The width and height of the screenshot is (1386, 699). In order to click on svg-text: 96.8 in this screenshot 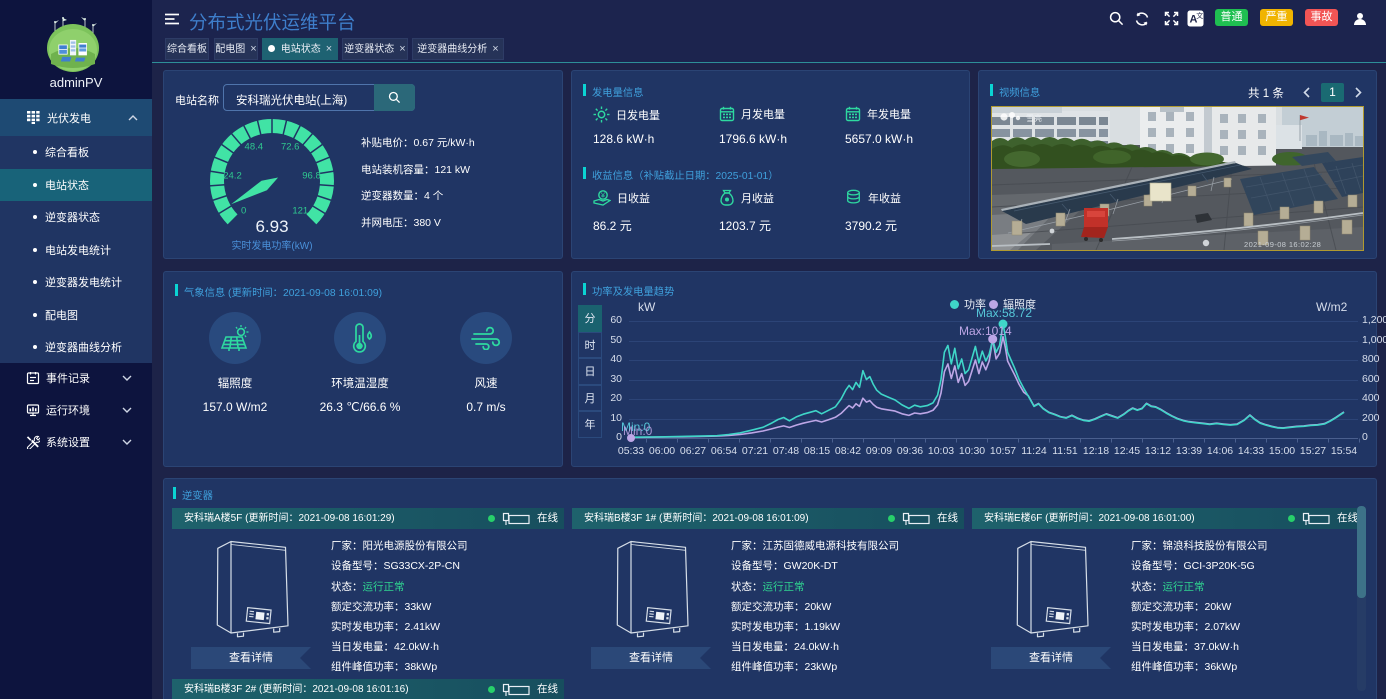, I will do `click(311, 176)`.